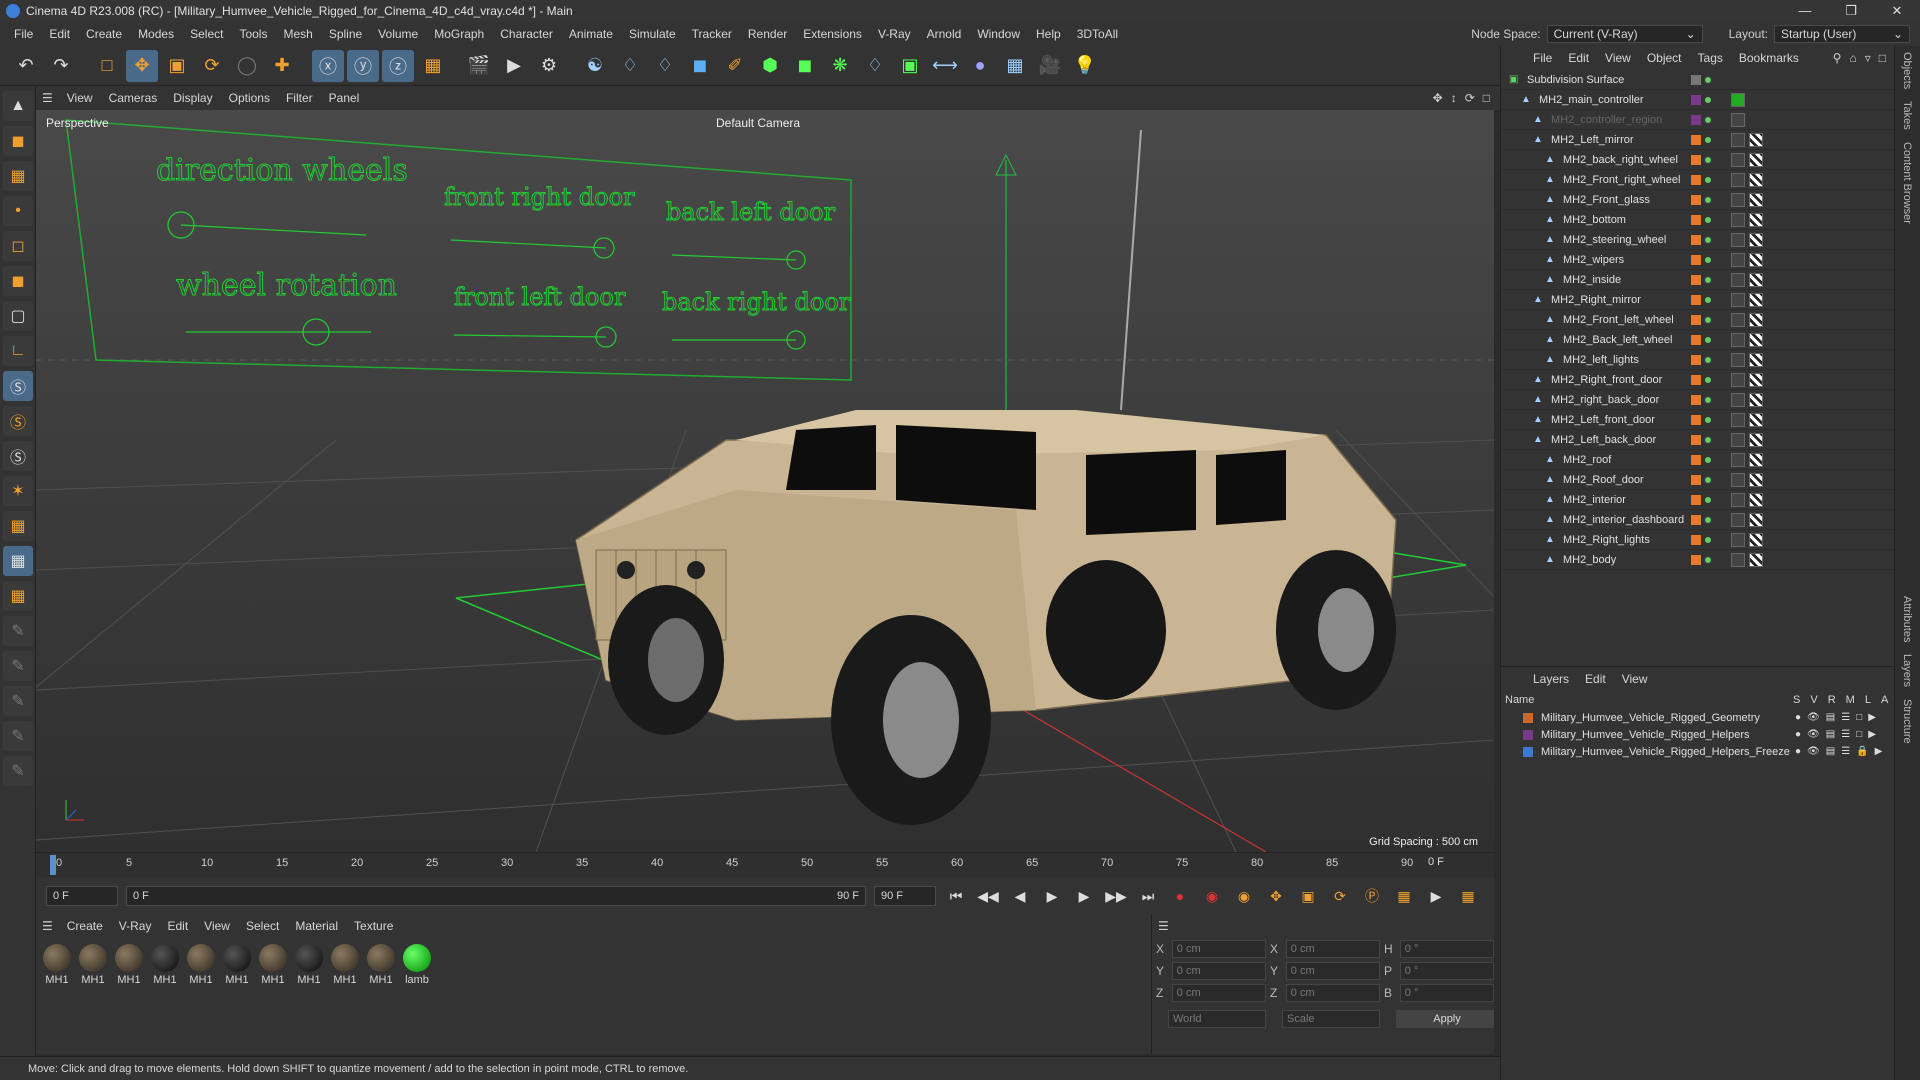 Image resolution: width=1920 pixels, height=1080 pixels. Describe the element at coordinates (135, 926) in the screenshot. I see `material-menu-vray: V-Ray` at that location.